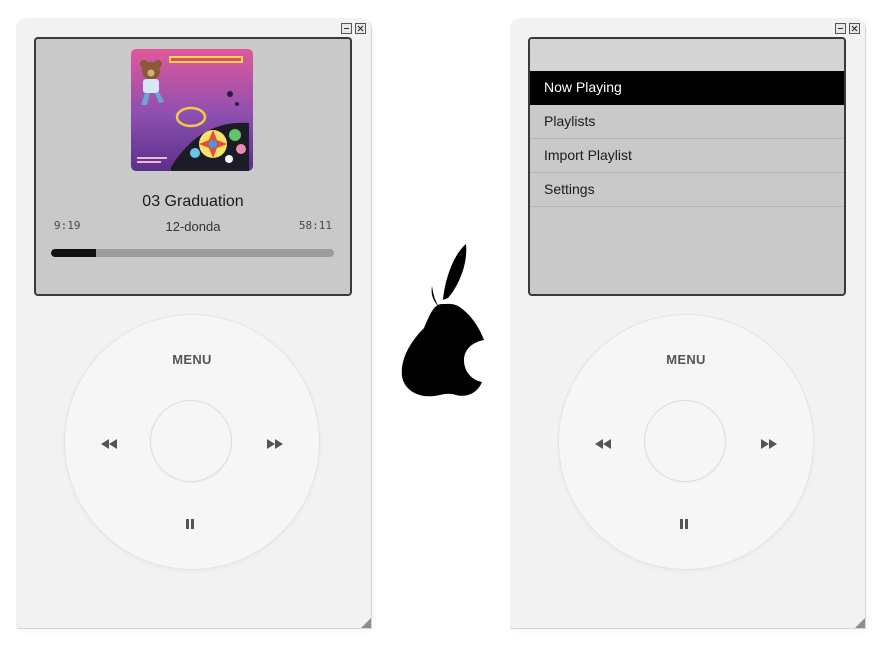 Image resolution: width=886 pixels, height=645 pixels. Describe the element at coordinates (687, 55) in the screenshot. I see `menu-header` at that location.